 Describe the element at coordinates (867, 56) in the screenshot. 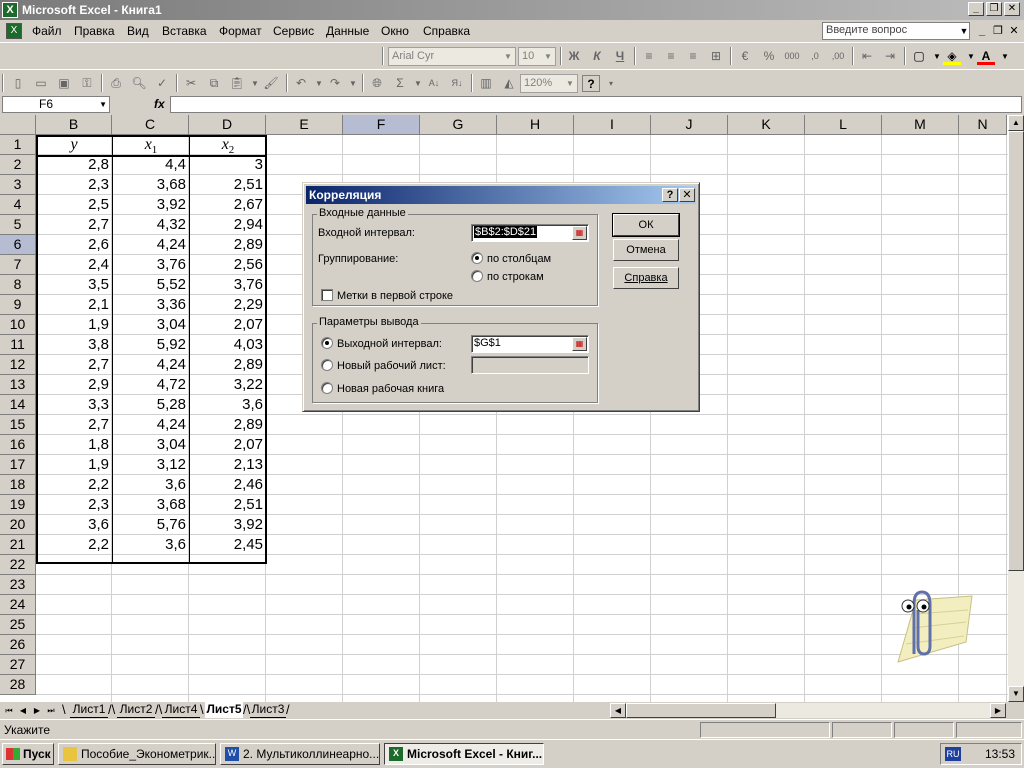

I see `decrease-indent-icon: ⇤` at that location.